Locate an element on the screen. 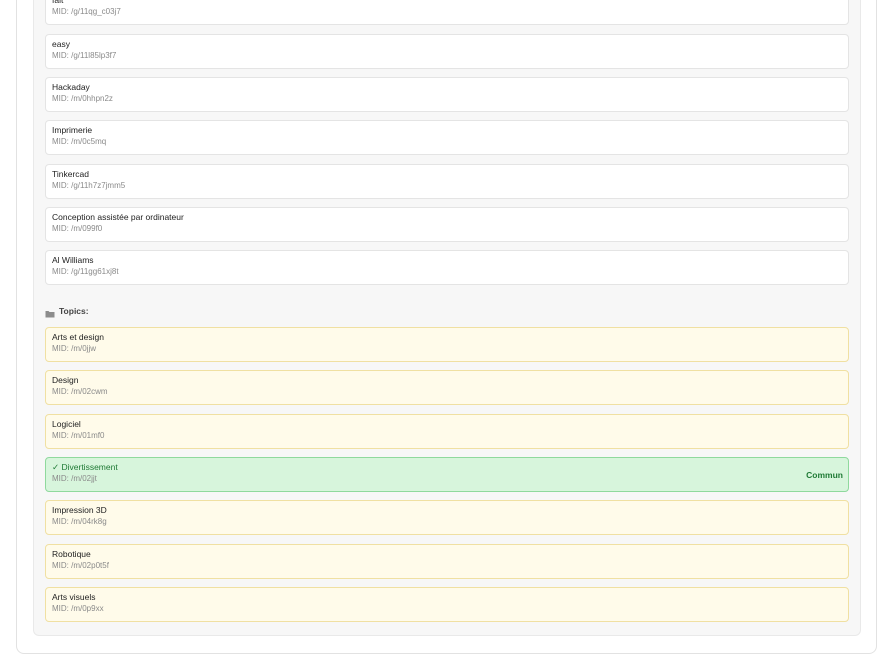 The height and width of the screenshot is (661, 889). topics-header: Topics: is located at coordinates (67, 311).